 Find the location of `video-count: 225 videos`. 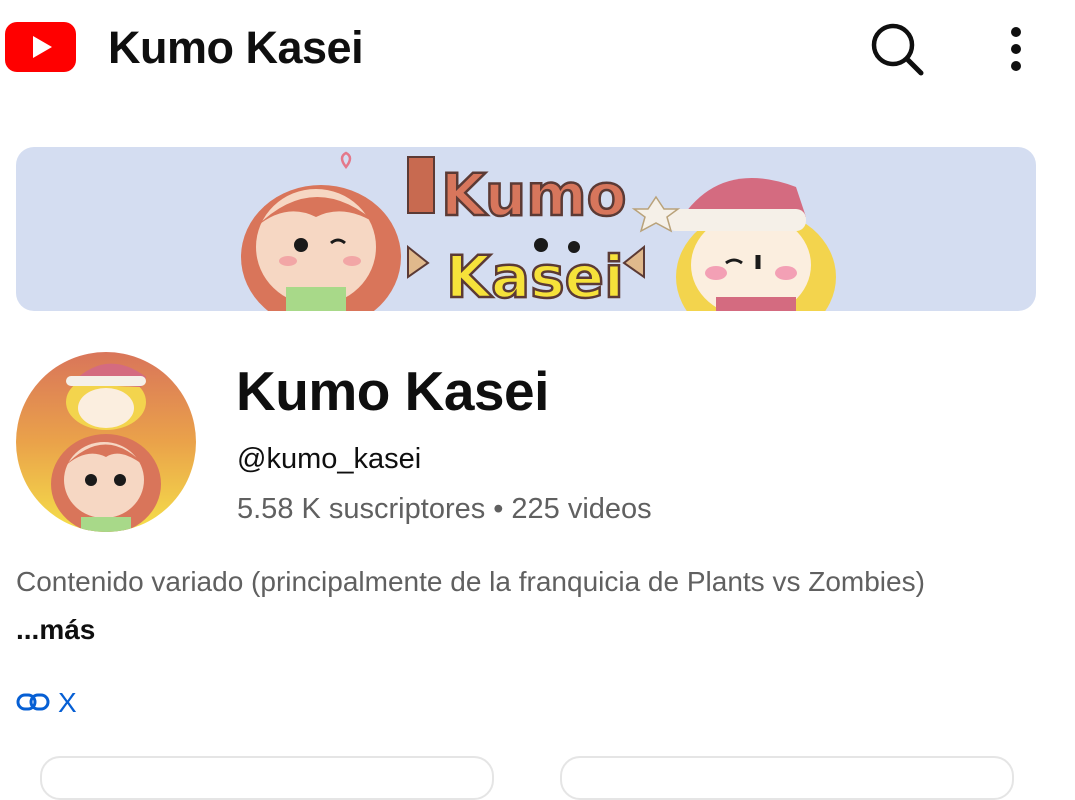

video-count: 225 videos is located at coordinates (581, 509).